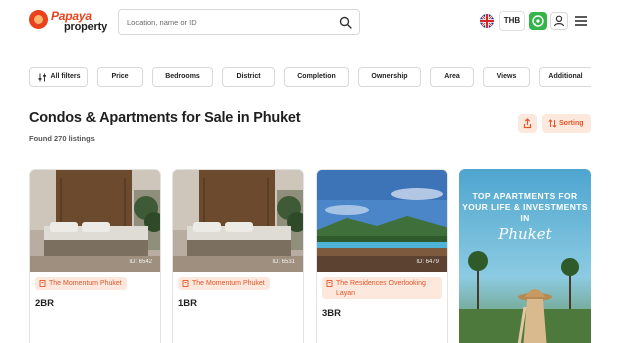  Describe the element at coordinates (238, 221) in the screenshot. I see `listing-photo: ID: 6531` at that location.